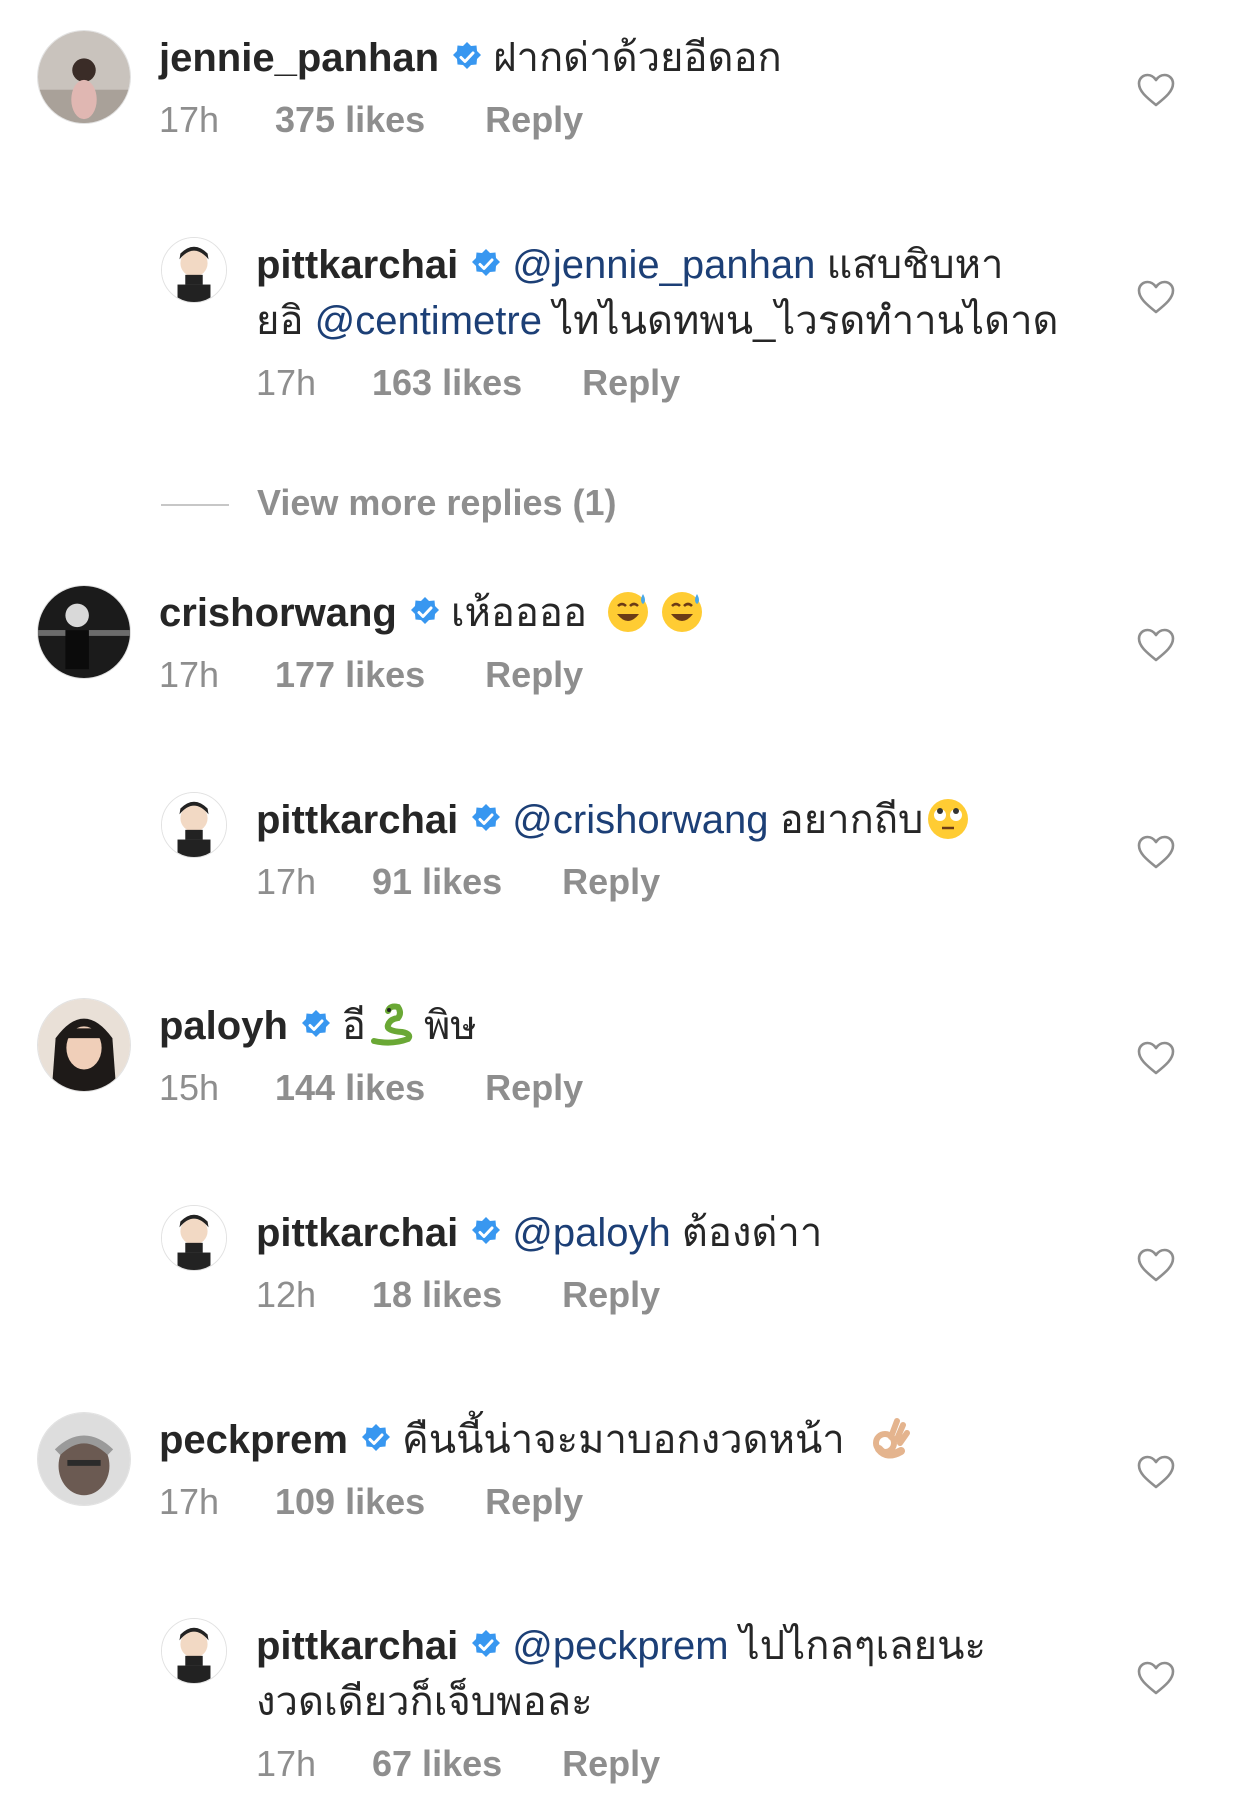 The height and width of the screenshot is (1814, 1242). What do you see at coordinates (437, 502) in the screenshot?
I see `view-more-label: View more replies (1)` at bounding box center [437, 502].